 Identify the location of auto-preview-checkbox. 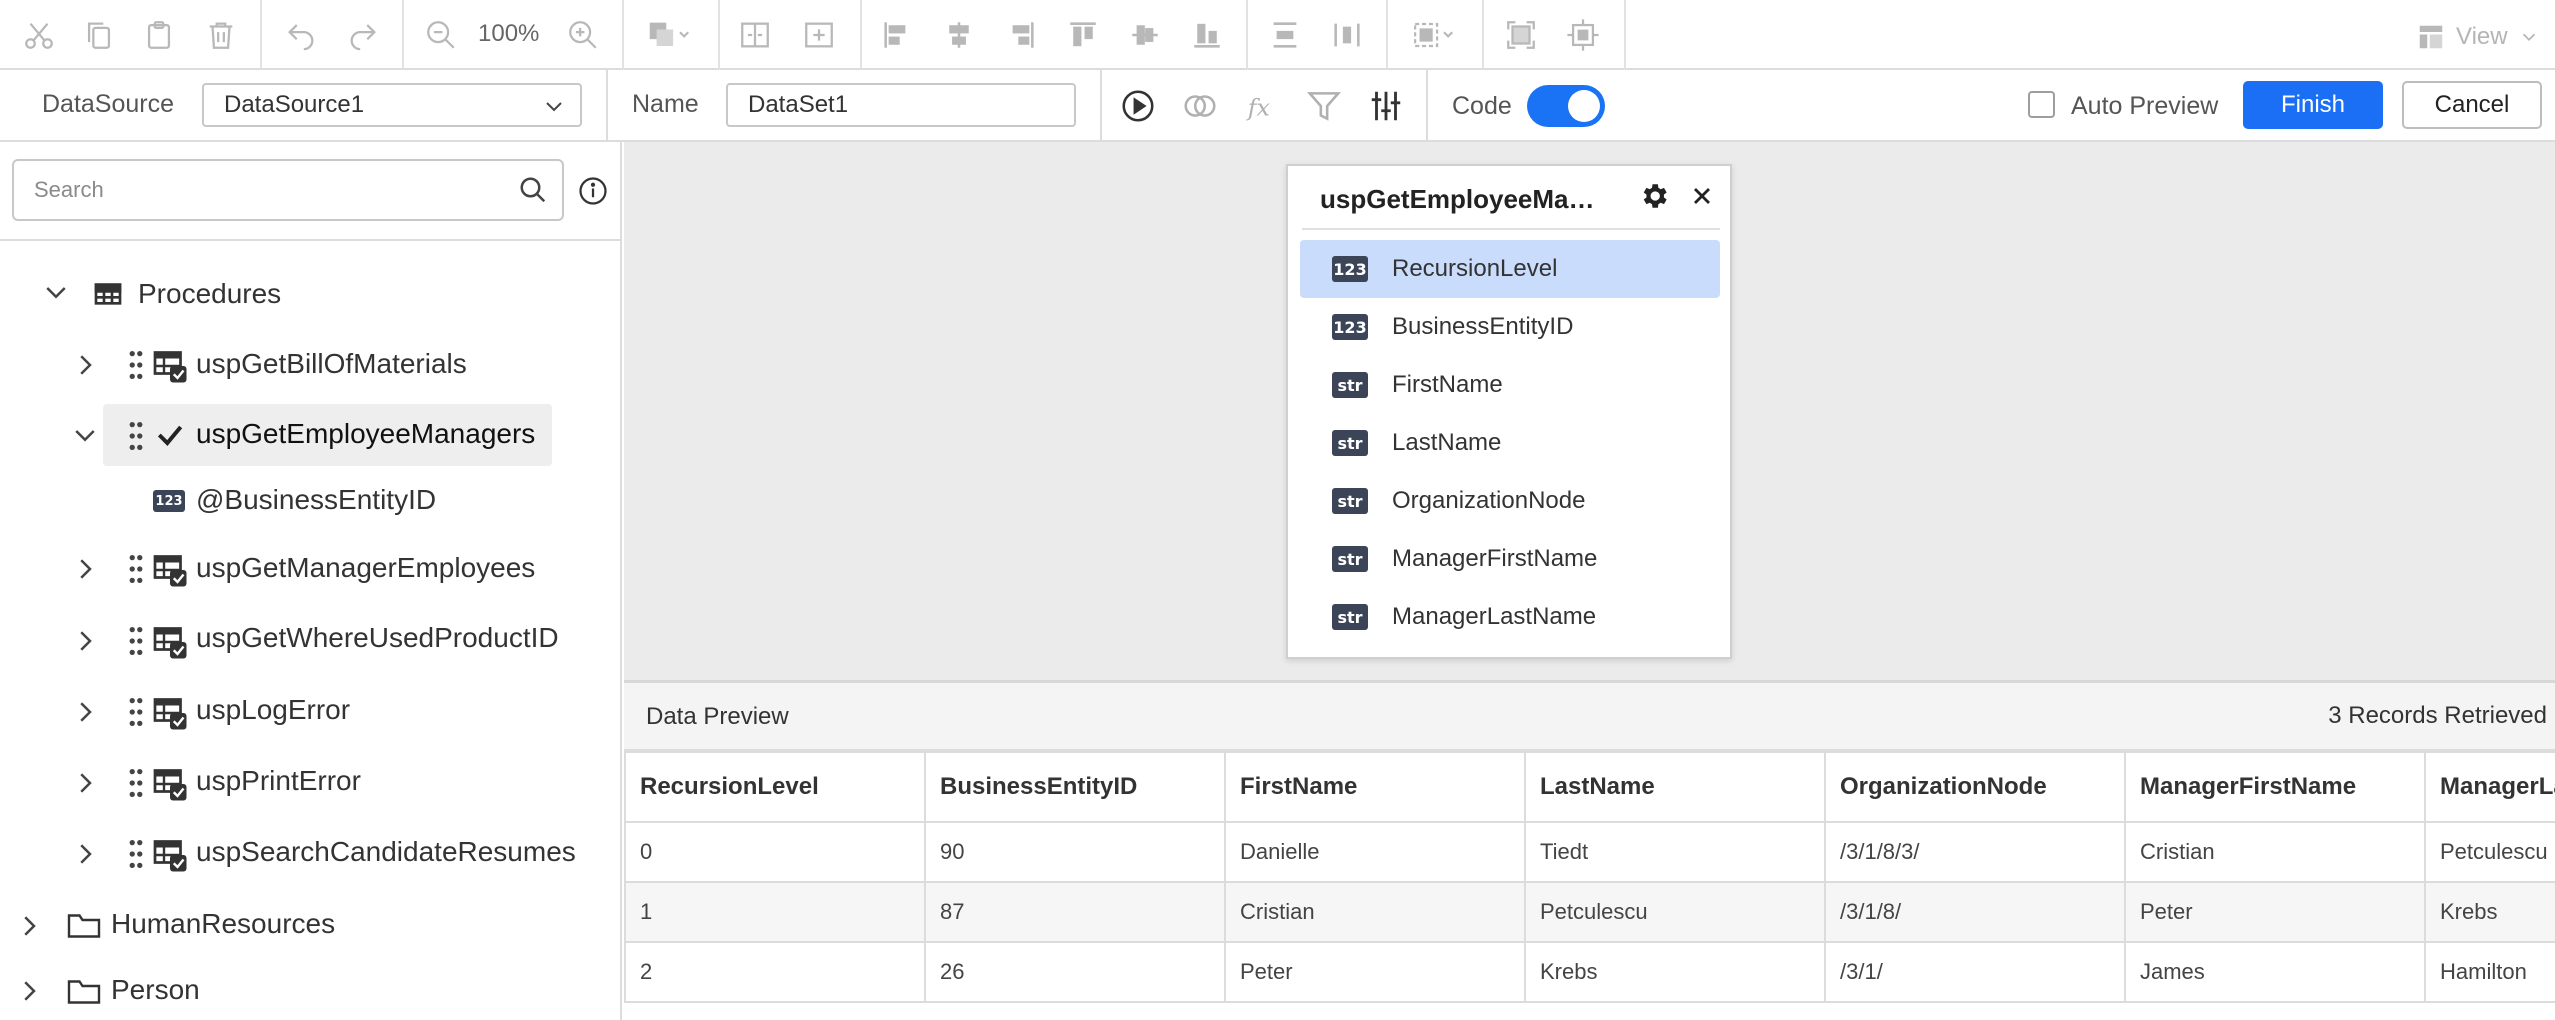
(2041, 104).